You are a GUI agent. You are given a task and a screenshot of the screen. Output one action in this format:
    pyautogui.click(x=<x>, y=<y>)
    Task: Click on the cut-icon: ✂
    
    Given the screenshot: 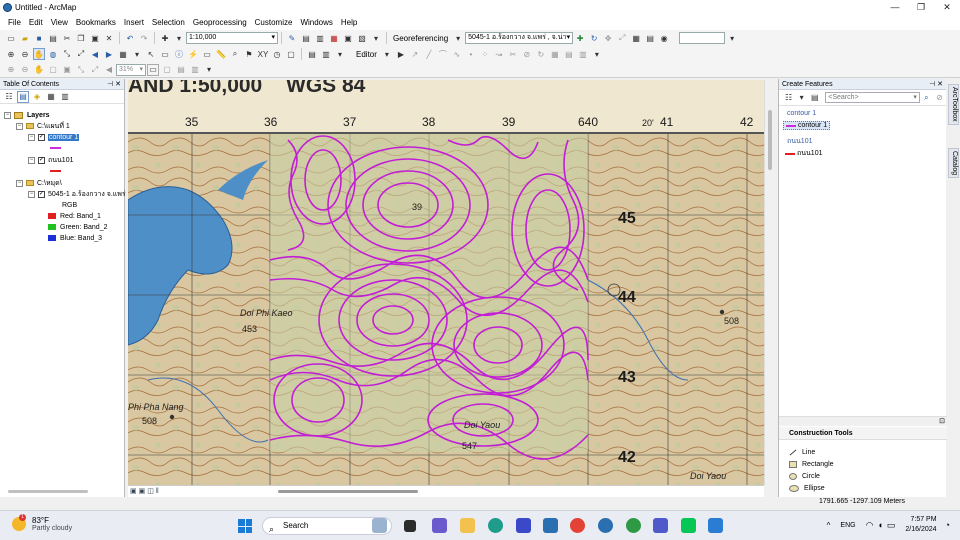 What is the action you would take?
    pyautogui.click(x=67, y=38)
    